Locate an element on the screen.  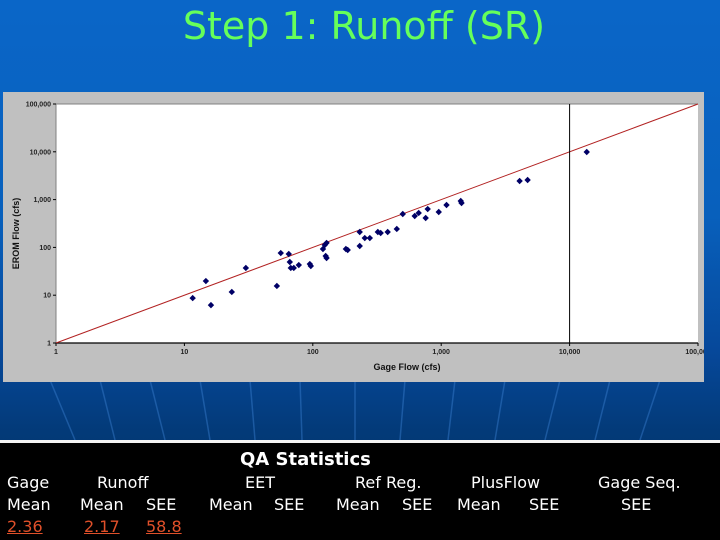
col-eet-mean: Mean is located at coordinates (231, 504).